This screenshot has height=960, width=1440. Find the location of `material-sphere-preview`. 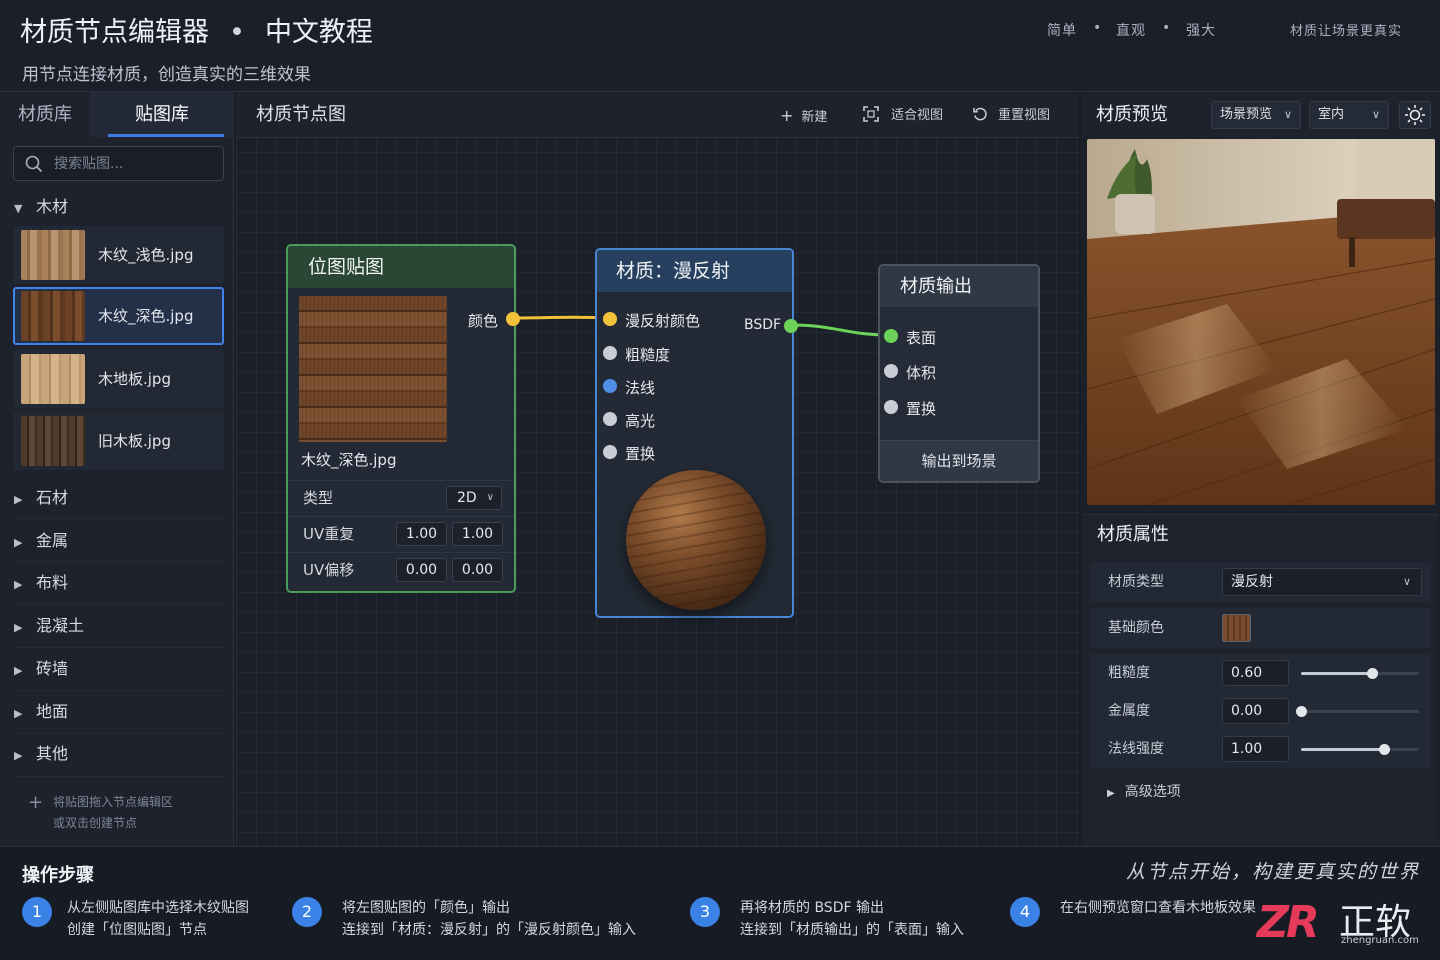

material-sphere-preview is located at coordinates (696, 540).